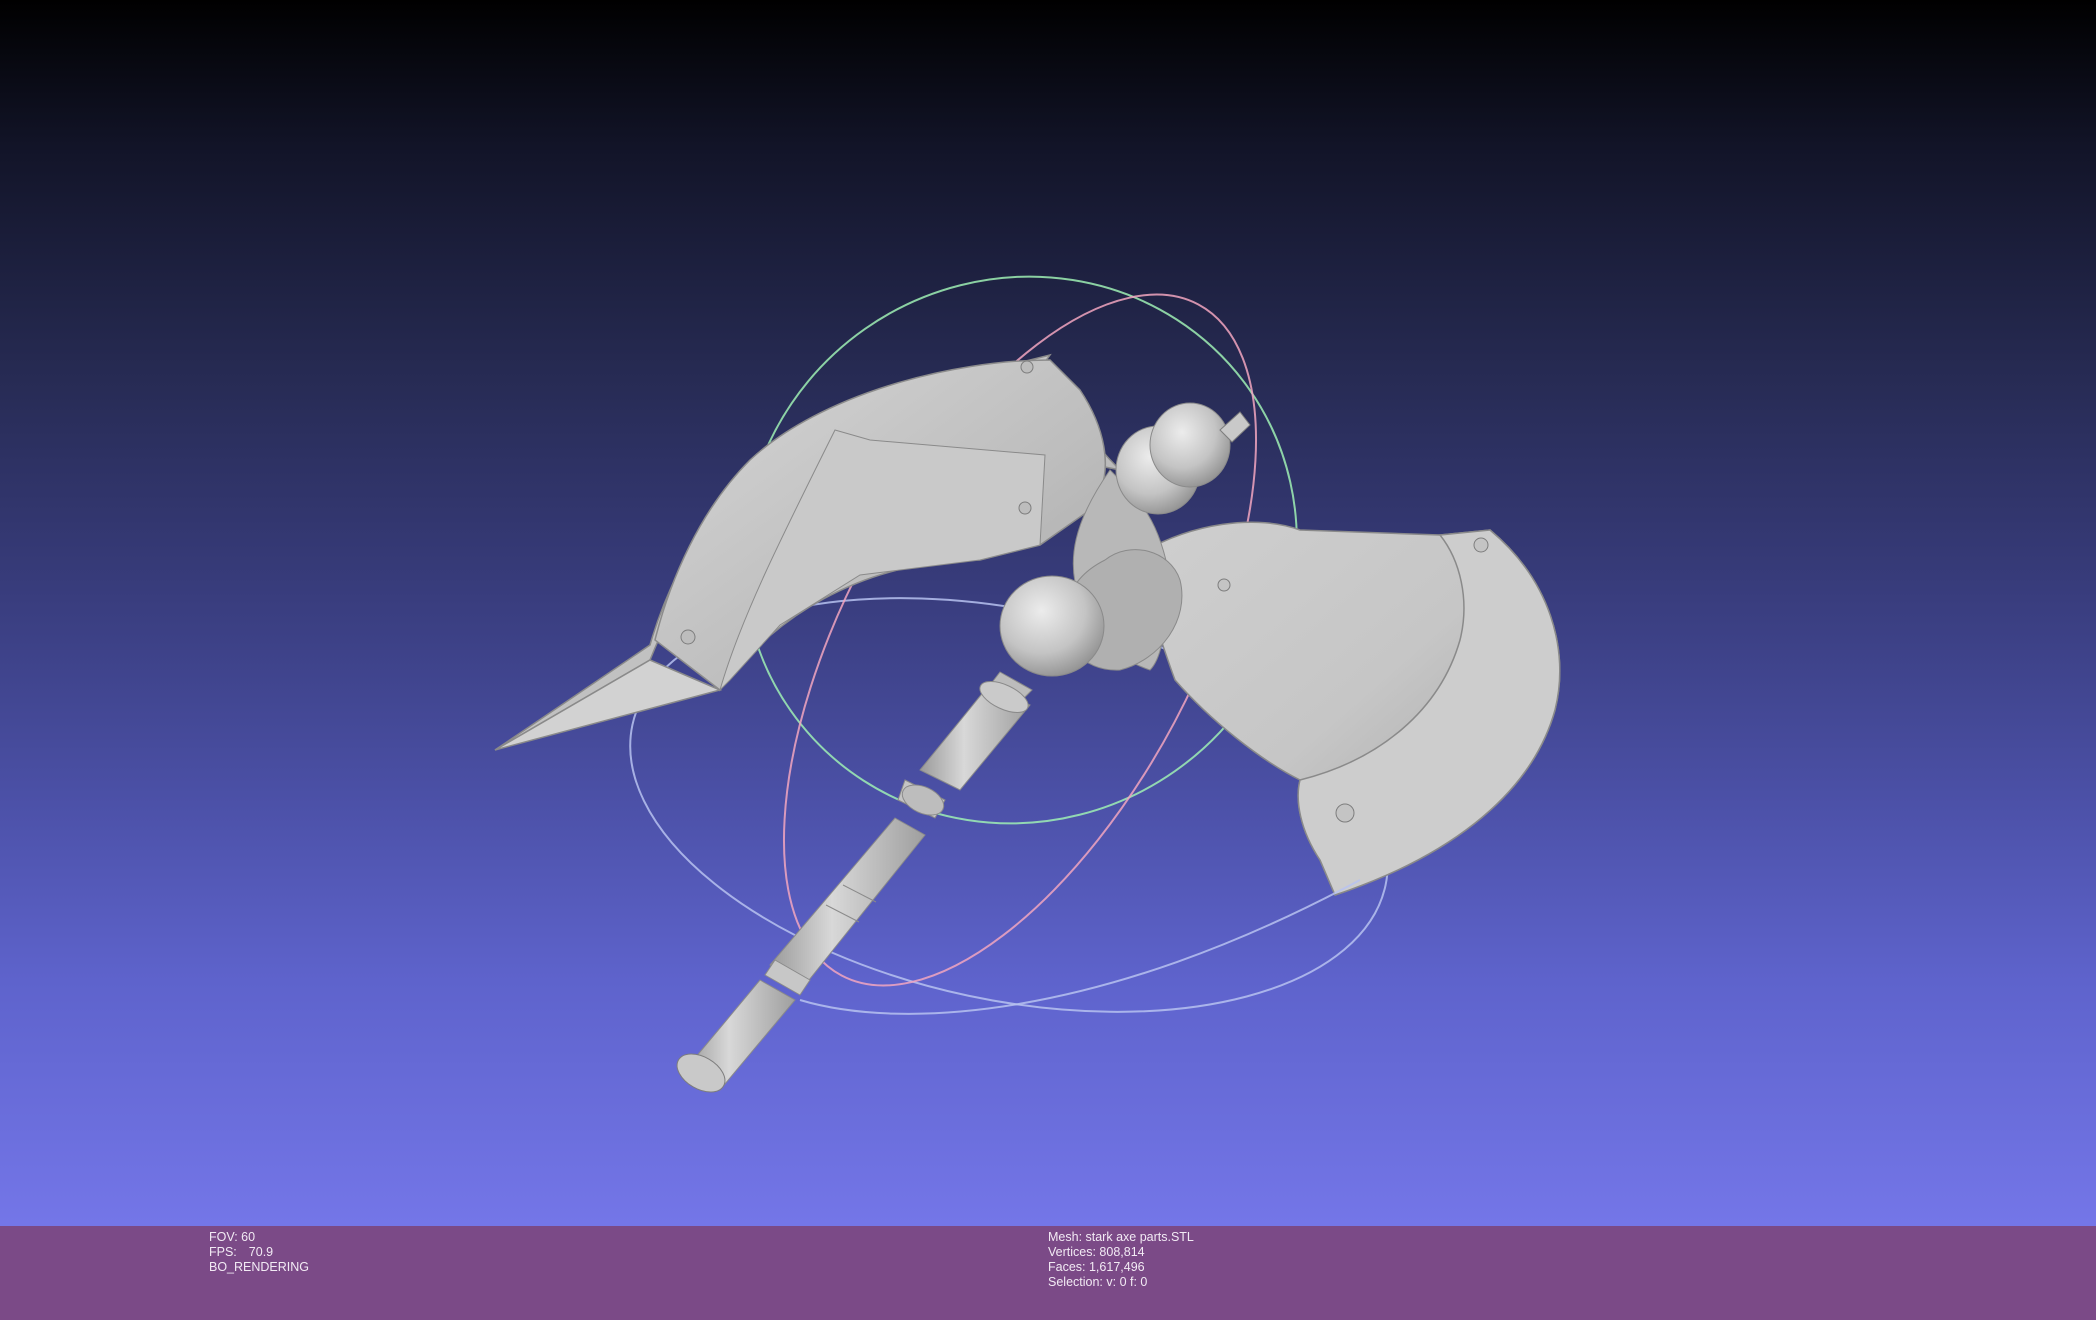 This screenshot has height=1320, width=2096. I want to click on fps-value: 70.9, so click(261, 1252).